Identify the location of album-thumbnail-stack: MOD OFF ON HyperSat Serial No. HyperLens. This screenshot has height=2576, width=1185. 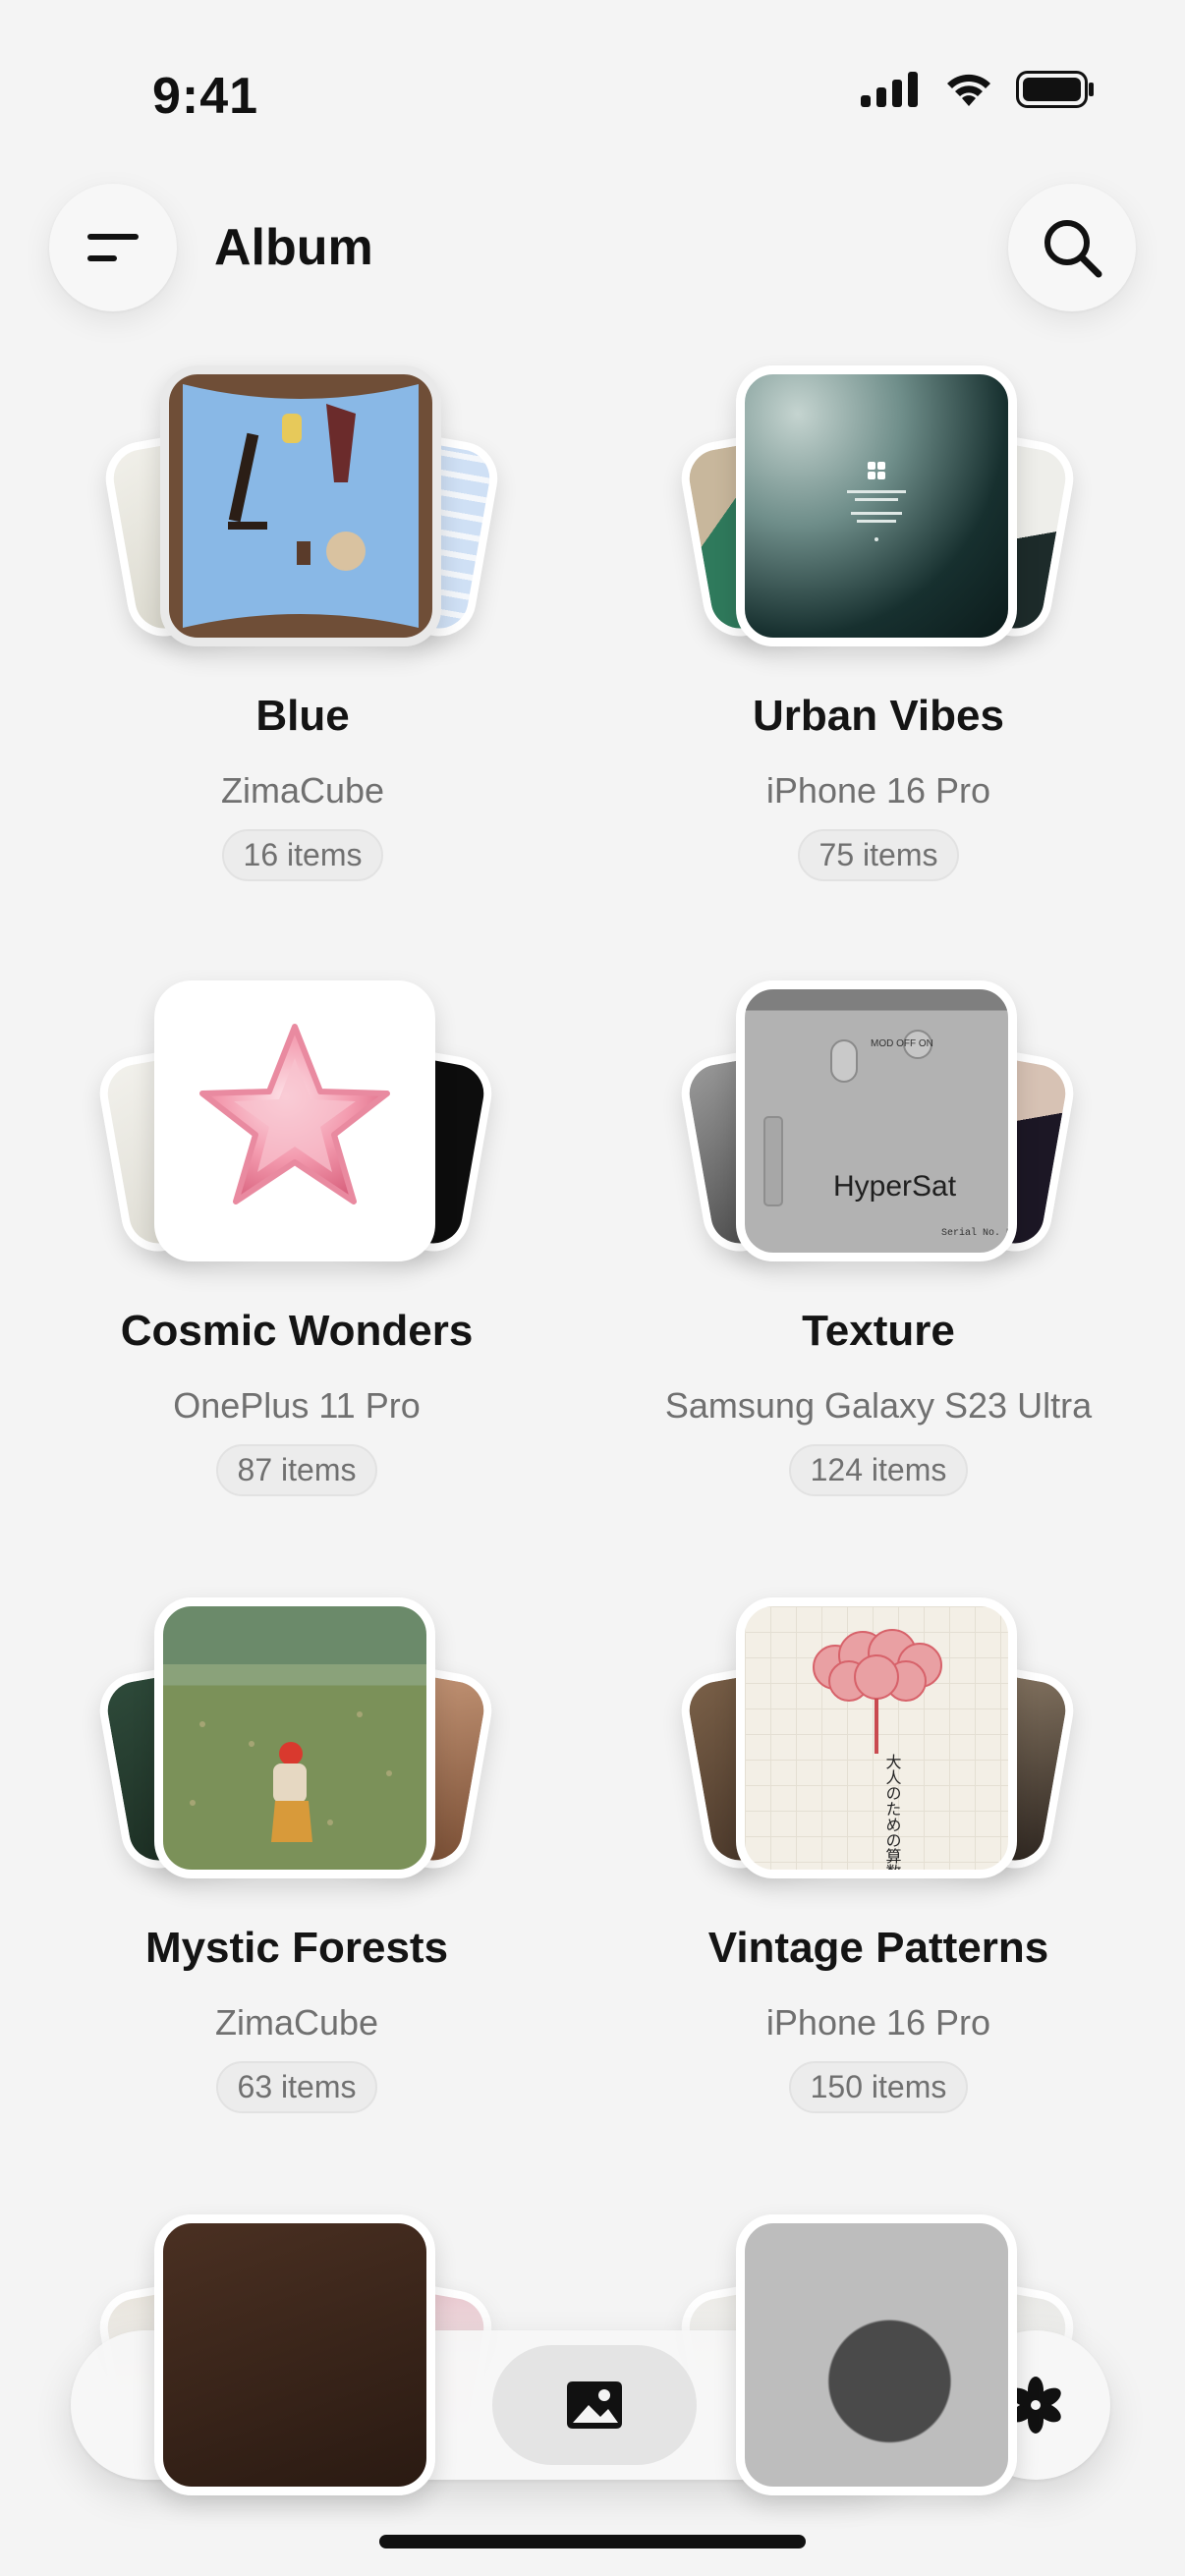
(879, 1127).